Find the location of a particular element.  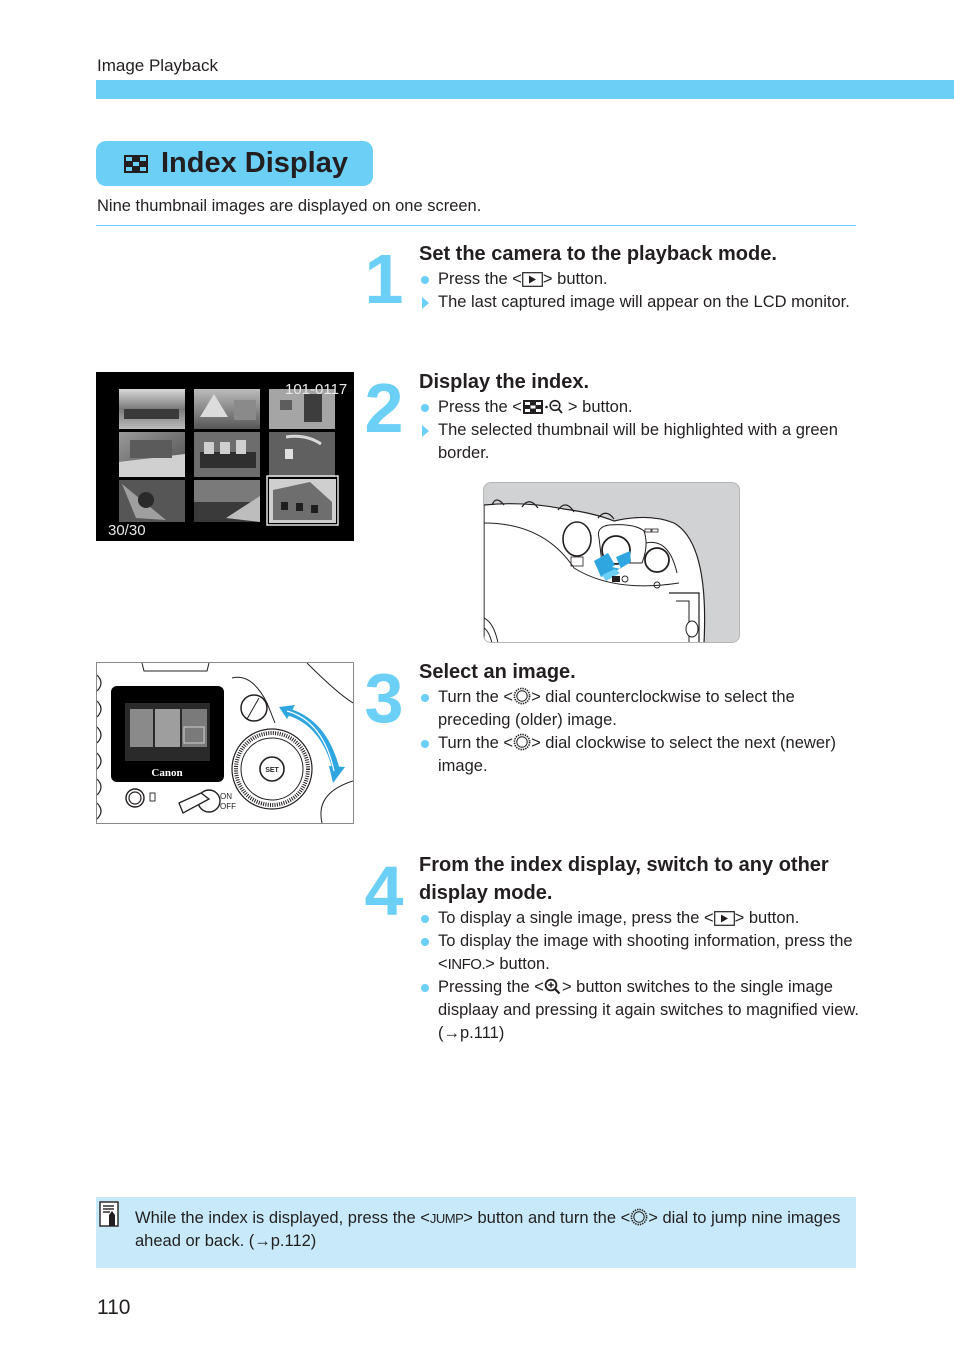

header-bar is located at coordinates (525, 89).